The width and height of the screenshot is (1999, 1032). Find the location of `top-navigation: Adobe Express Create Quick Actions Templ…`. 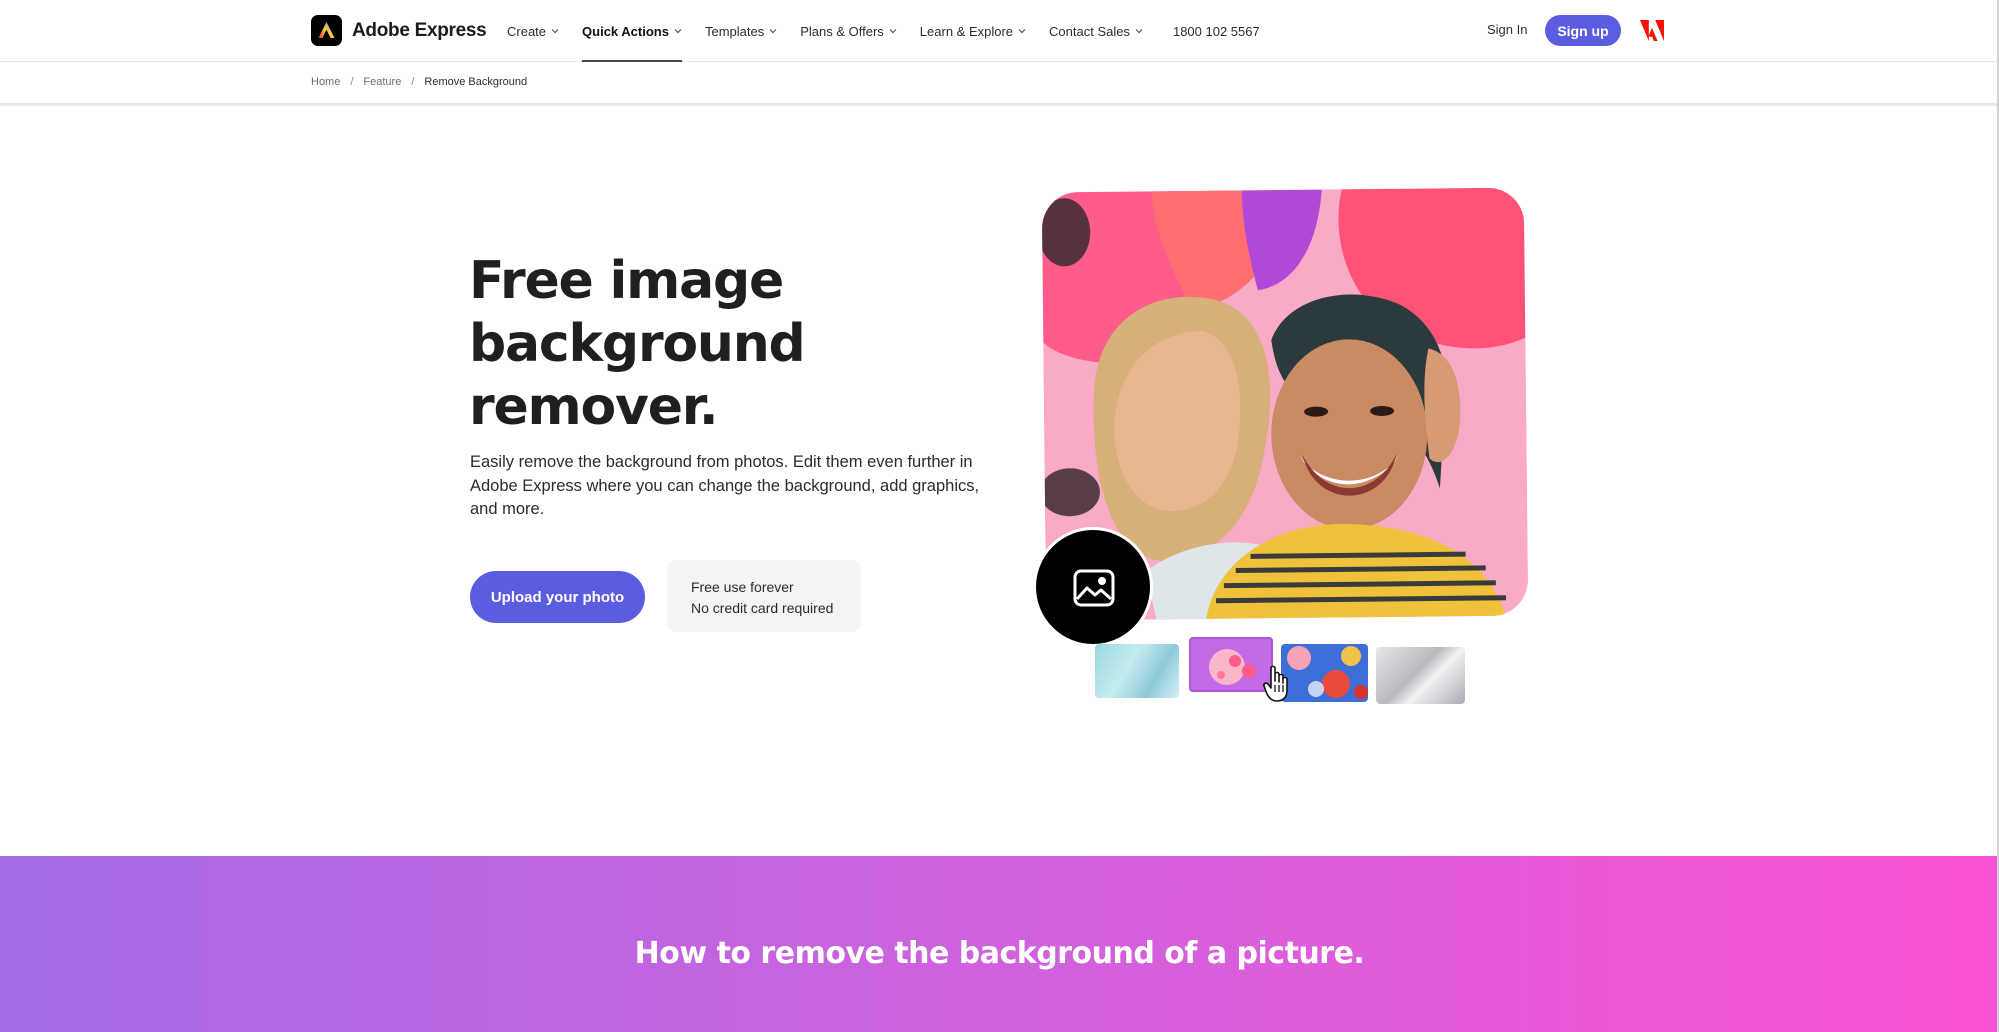

top-navigation: Adobe Express Create Quick Actions Templ… is located at coordinates (999, 31).